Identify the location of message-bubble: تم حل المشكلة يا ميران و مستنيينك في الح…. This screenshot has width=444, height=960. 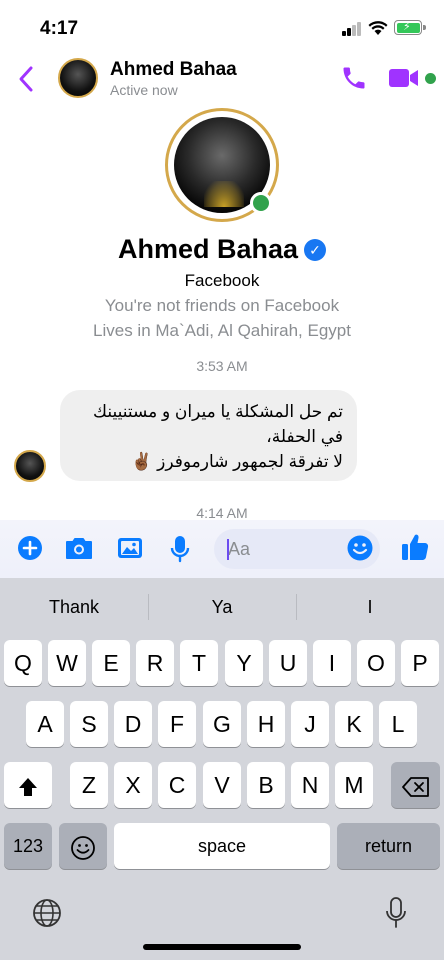
(208, 435).